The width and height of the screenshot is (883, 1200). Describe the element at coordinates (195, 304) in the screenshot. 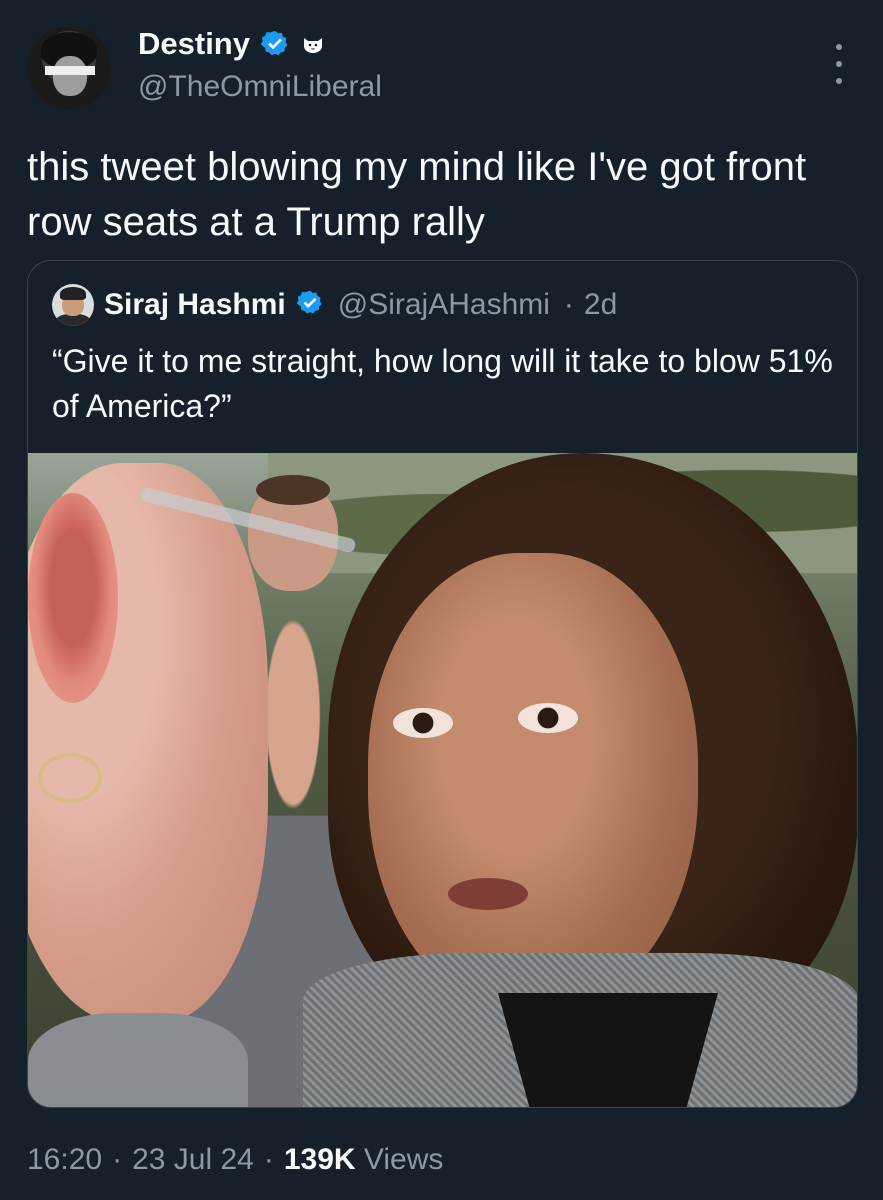

I see `quoted-display-name: Siraj Hashmi` at that location.